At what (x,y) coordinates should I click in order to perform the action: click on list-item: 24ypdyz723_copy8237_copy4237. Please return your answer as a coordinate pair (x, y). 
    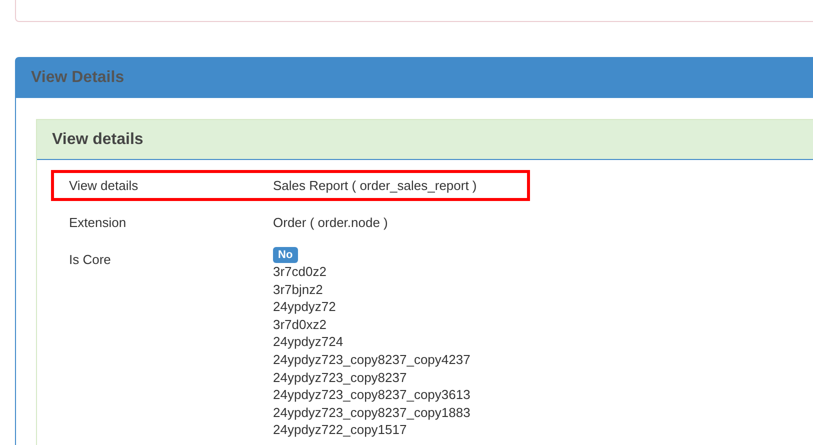
    Looking at the image, I should click on (371, 359).